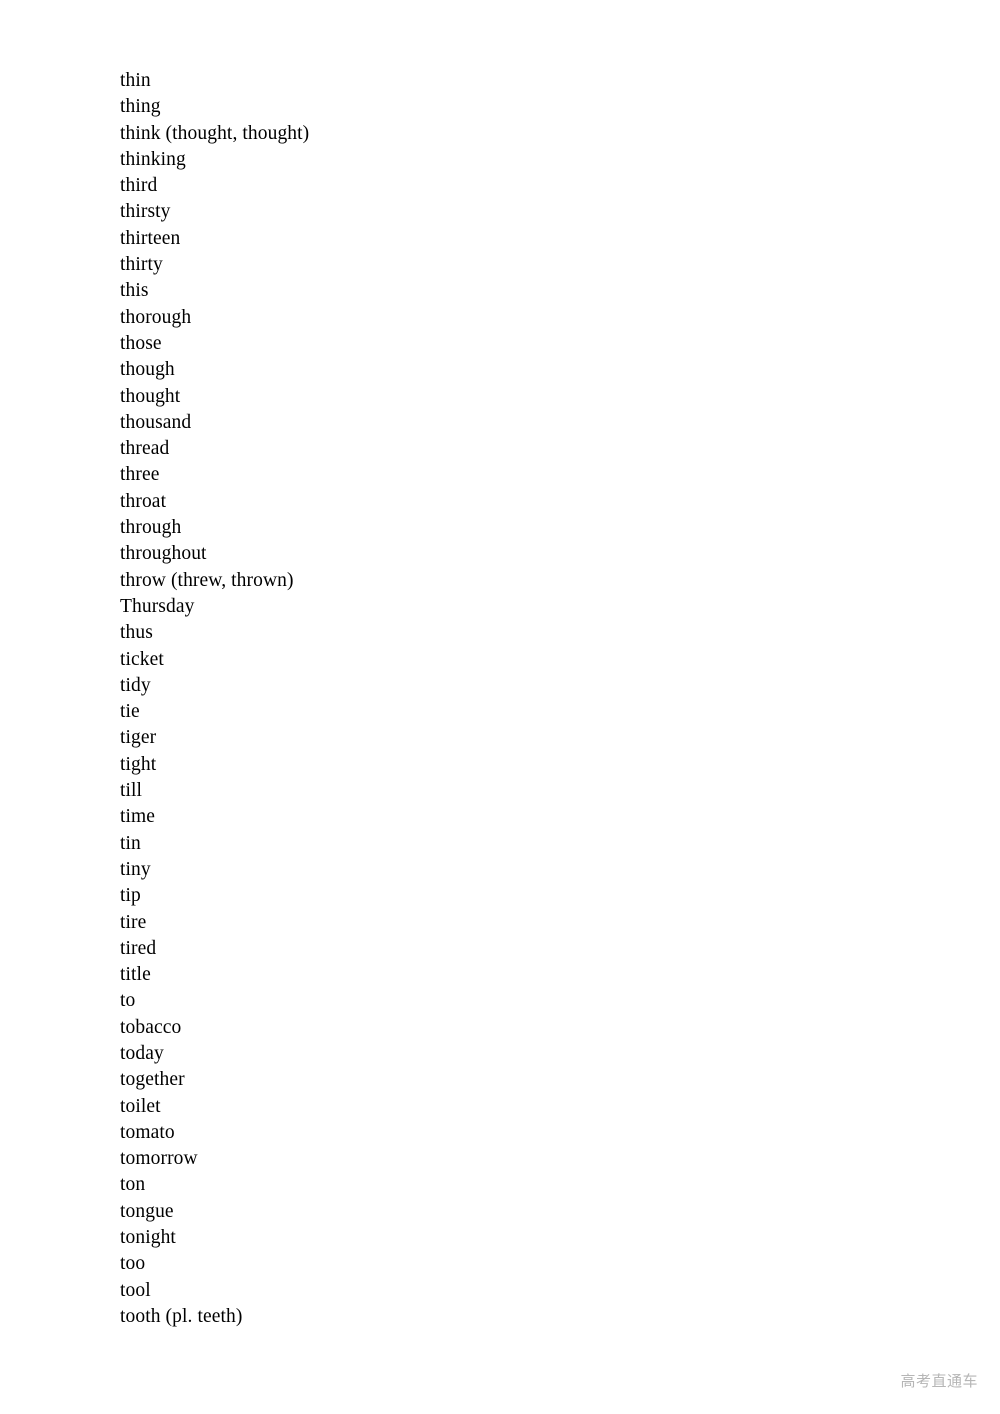  I want to click on word-list-item: think (thought, thought), so click(215, 133).